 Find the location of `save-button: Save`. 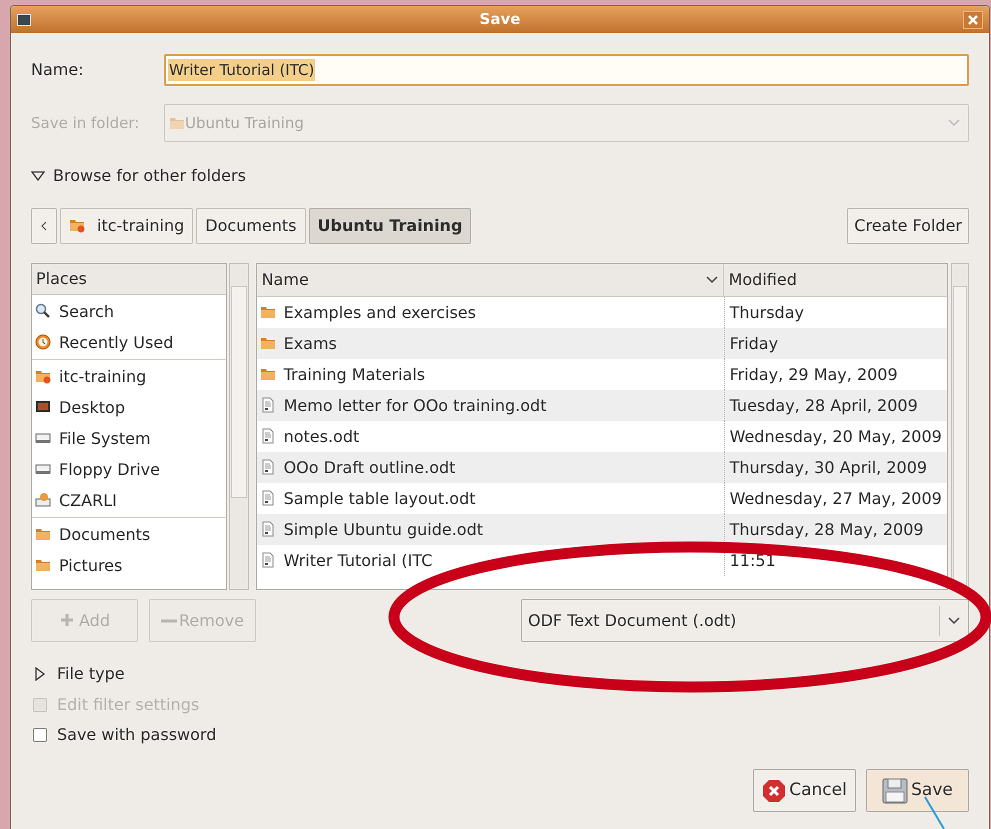

save-button: Save is located at coordinates (917, 790).